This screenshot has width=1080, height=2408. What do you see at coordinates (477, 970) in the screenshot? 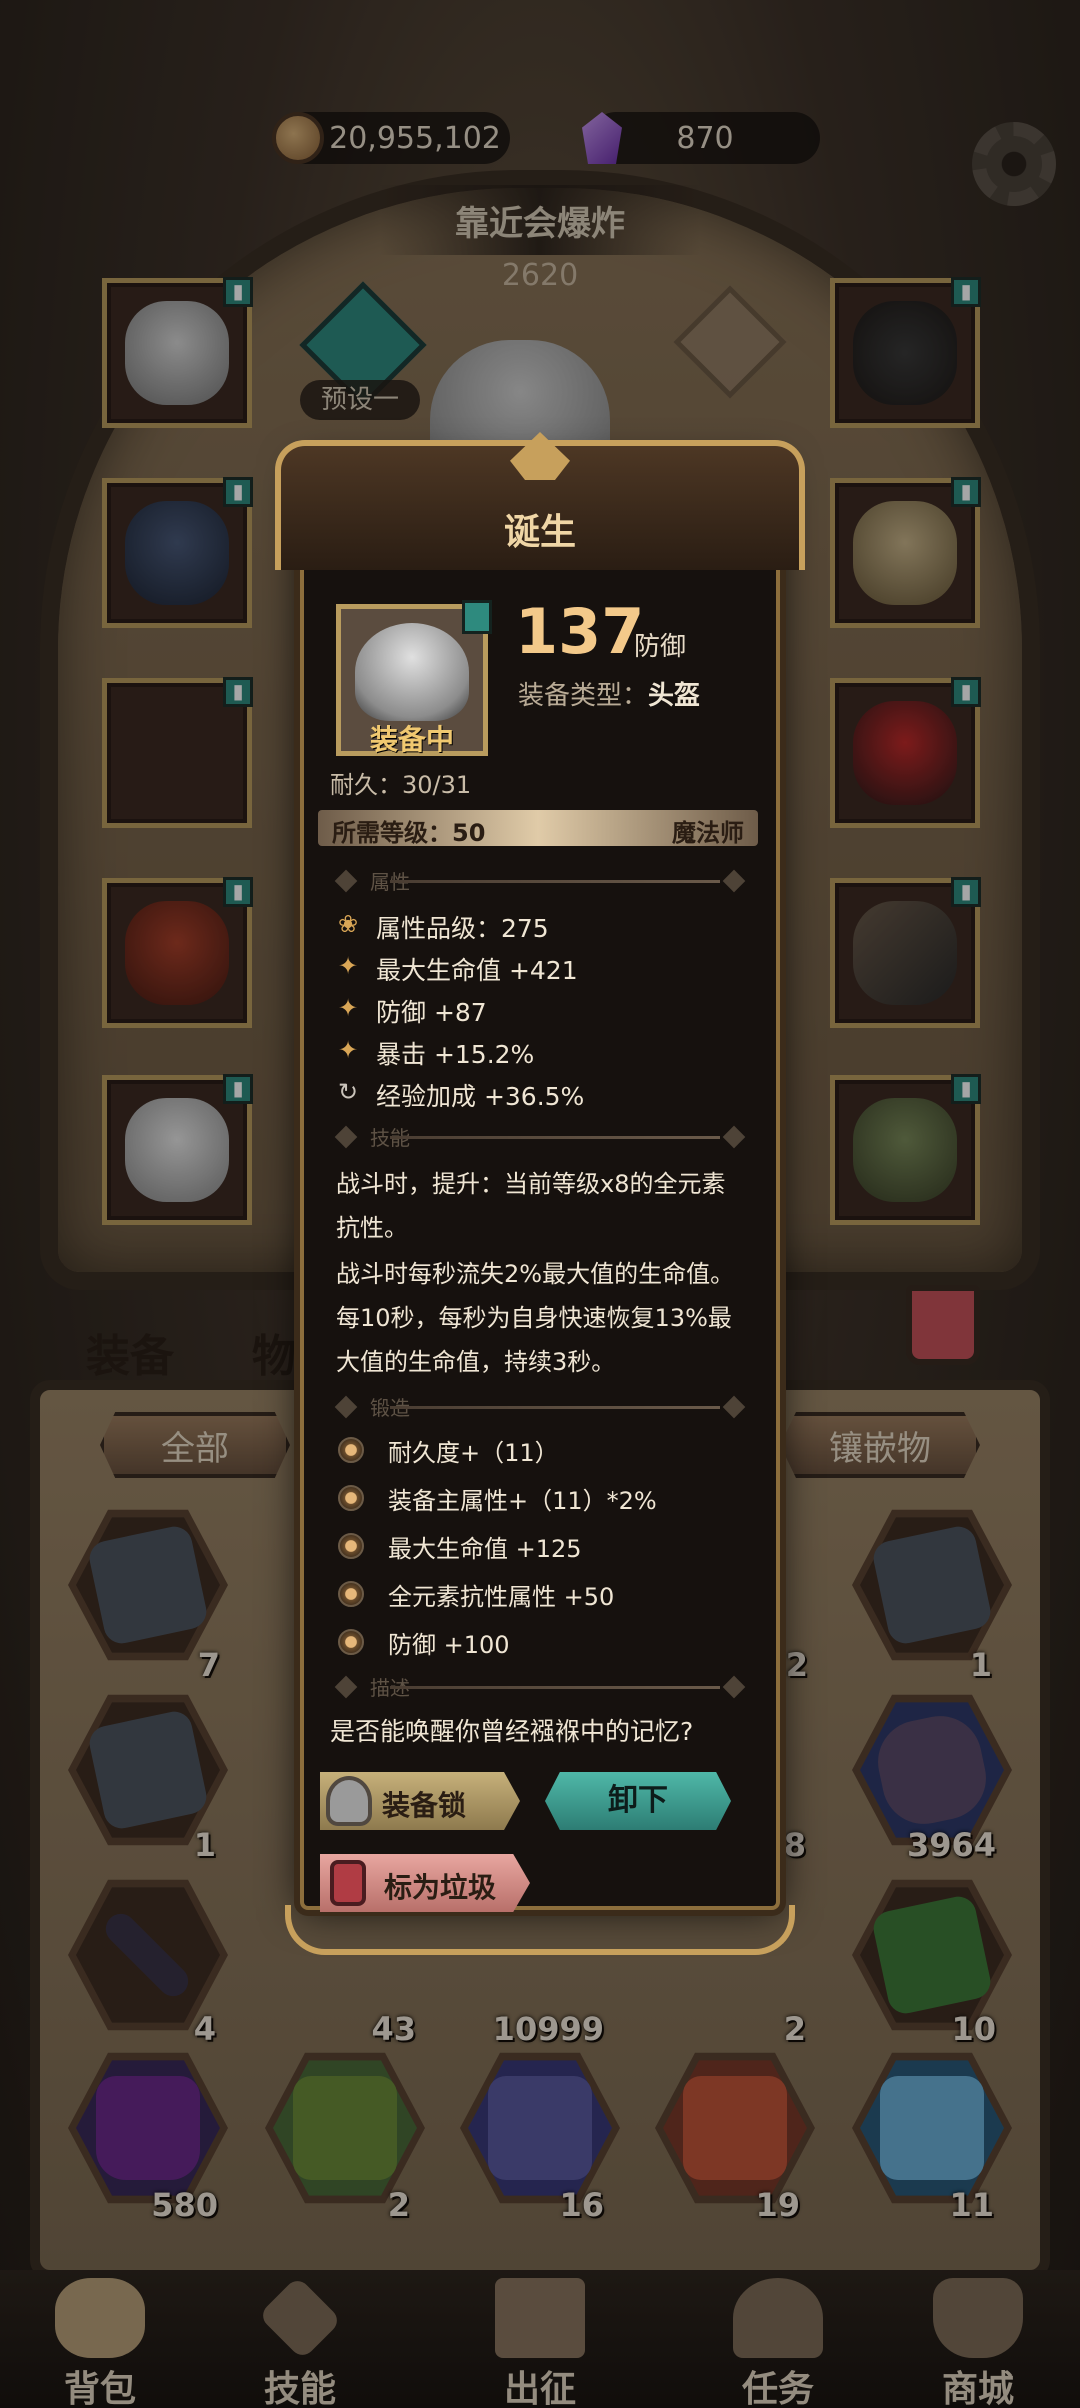
I see `attribute-text: 最大生命值 +421` at bounding box center [477, 970].